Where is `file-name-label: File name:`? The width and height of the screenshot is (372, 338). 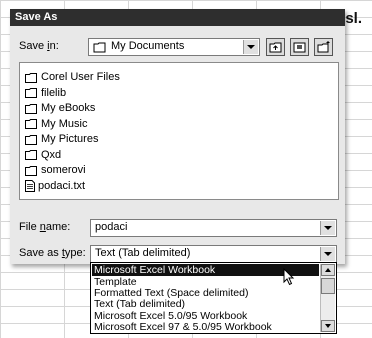
file-name-label: File name: is located at coordinates (45, 227).